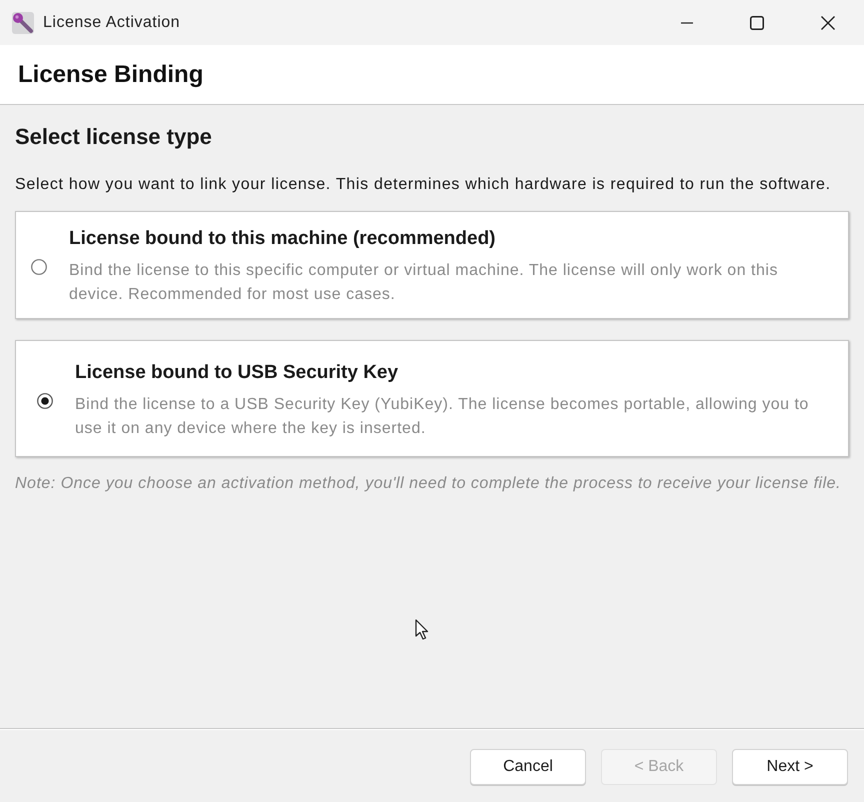 This screenshot has height=802, width=864. What do you see at coordinates (237, 373) in the screenshot?
I see `option-title: License bound to USB Security Key` at bounding box center [237, 373].